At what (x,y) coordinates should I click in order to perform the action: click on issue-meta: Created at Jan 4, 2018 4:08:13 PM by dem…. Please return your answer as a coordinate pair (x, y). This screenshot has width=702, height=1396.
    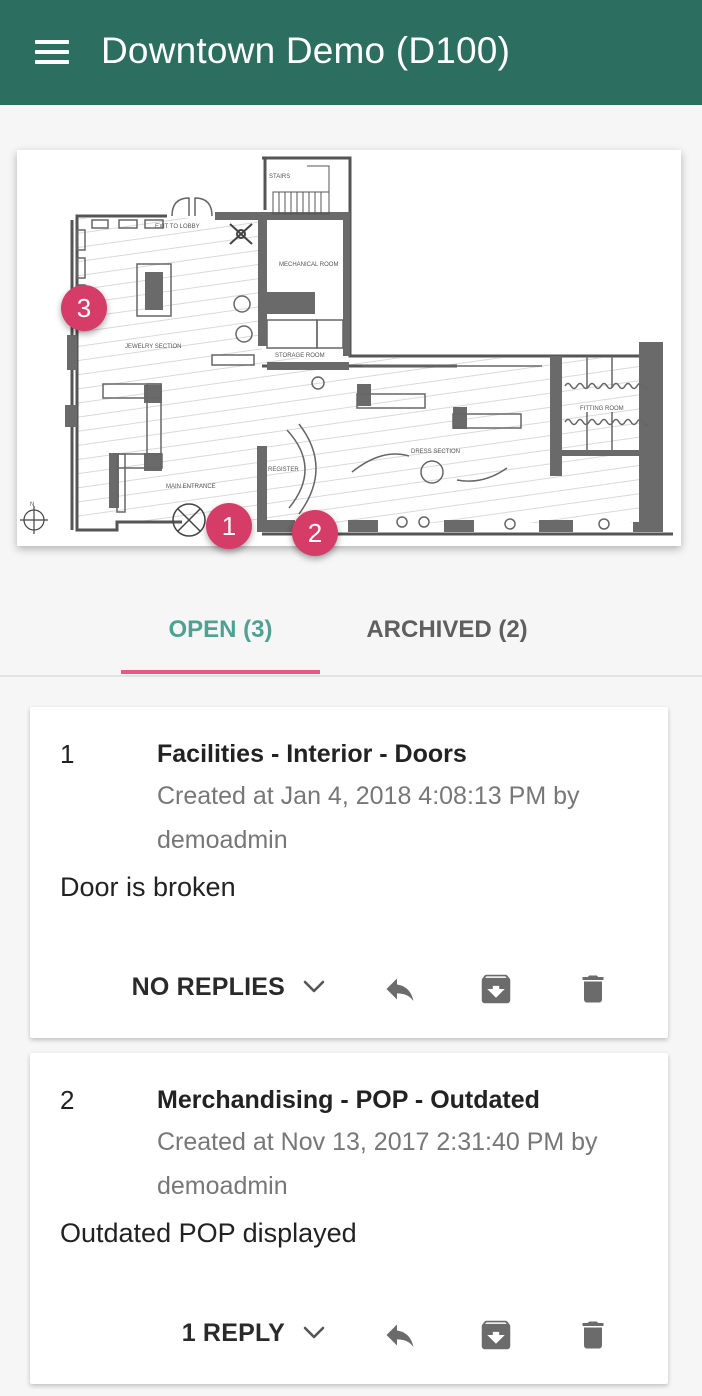
    Looking at the image, I should click on (368, 818).